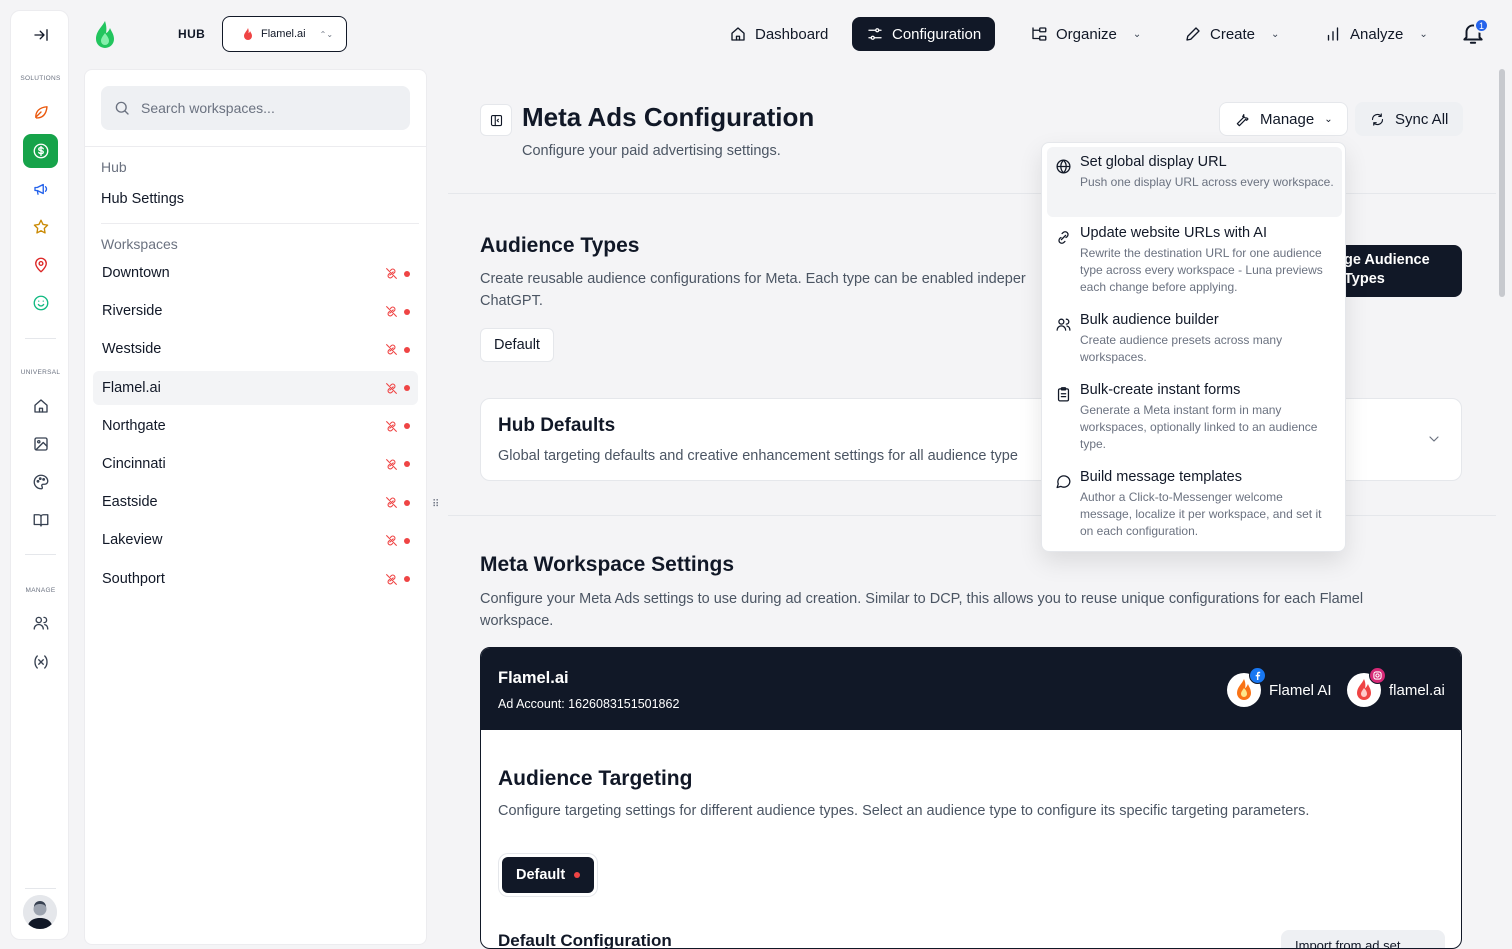  I want to click on workspace-item-label: Flamel.ai, so click(131, 387).